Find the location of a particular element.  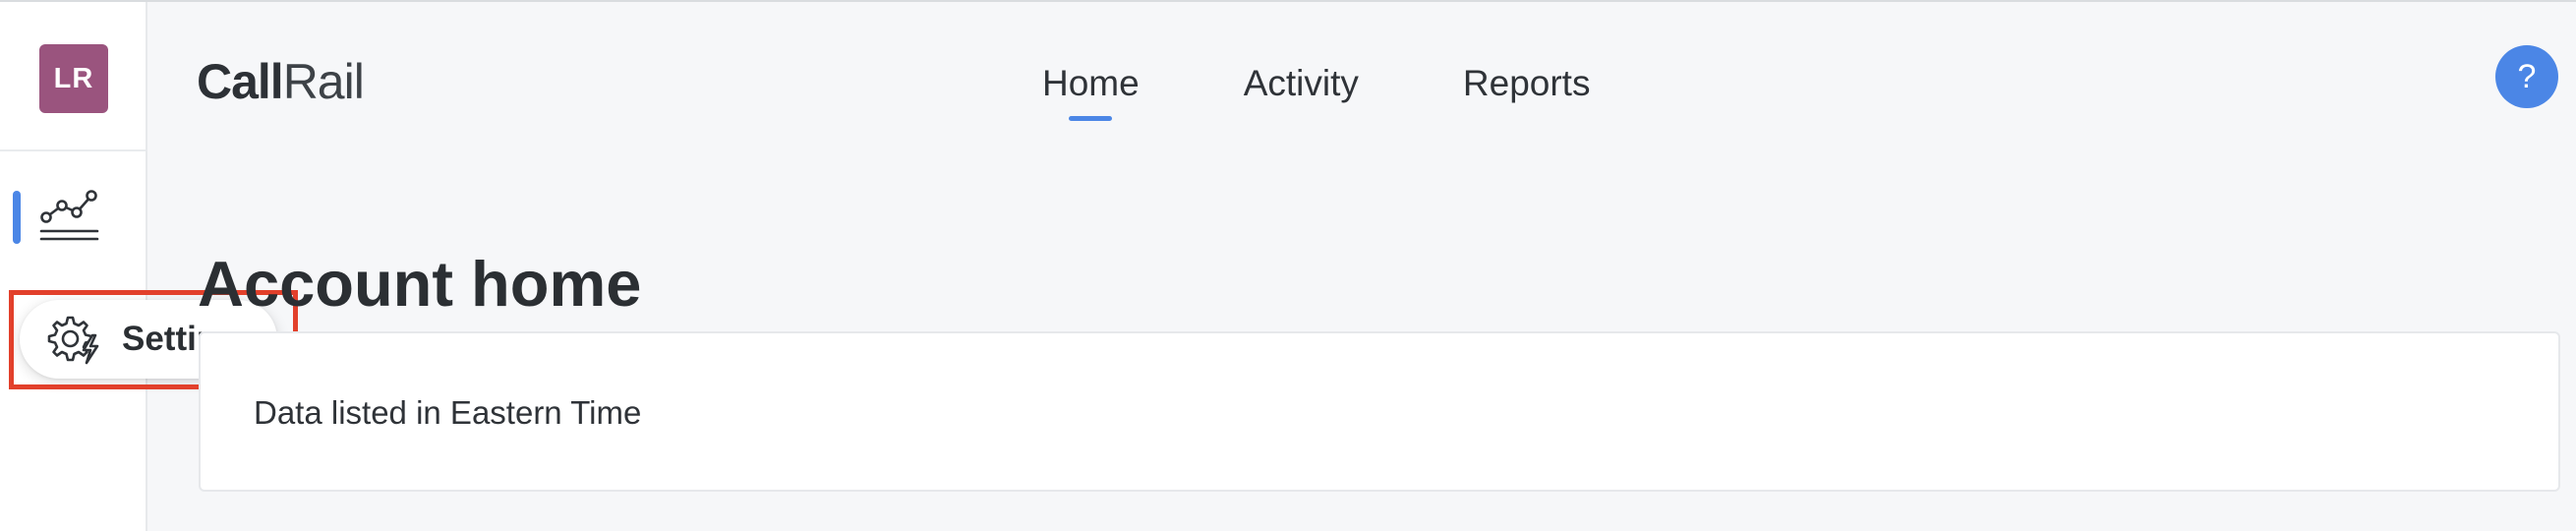

left-sidebar: LR is located at coordinates (73, 266).